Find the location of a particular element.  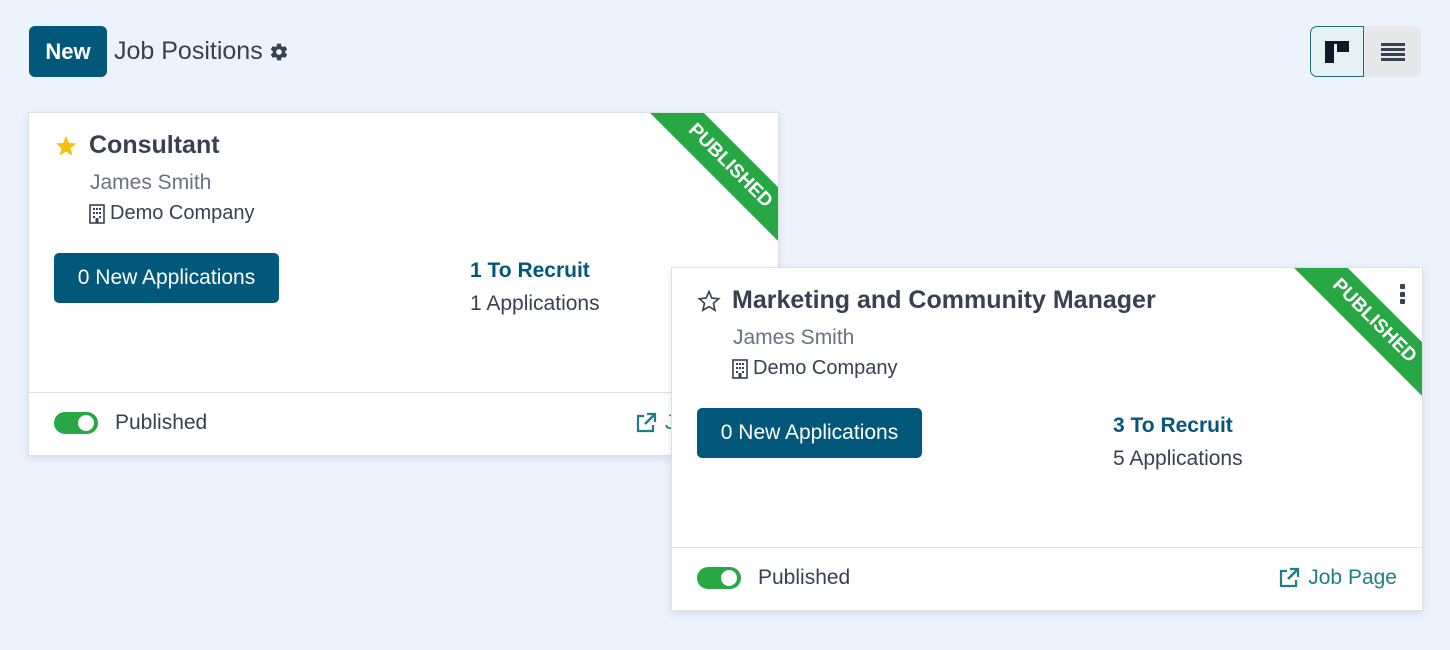

page-title: Job Positions is located at coordinates (188, 51).